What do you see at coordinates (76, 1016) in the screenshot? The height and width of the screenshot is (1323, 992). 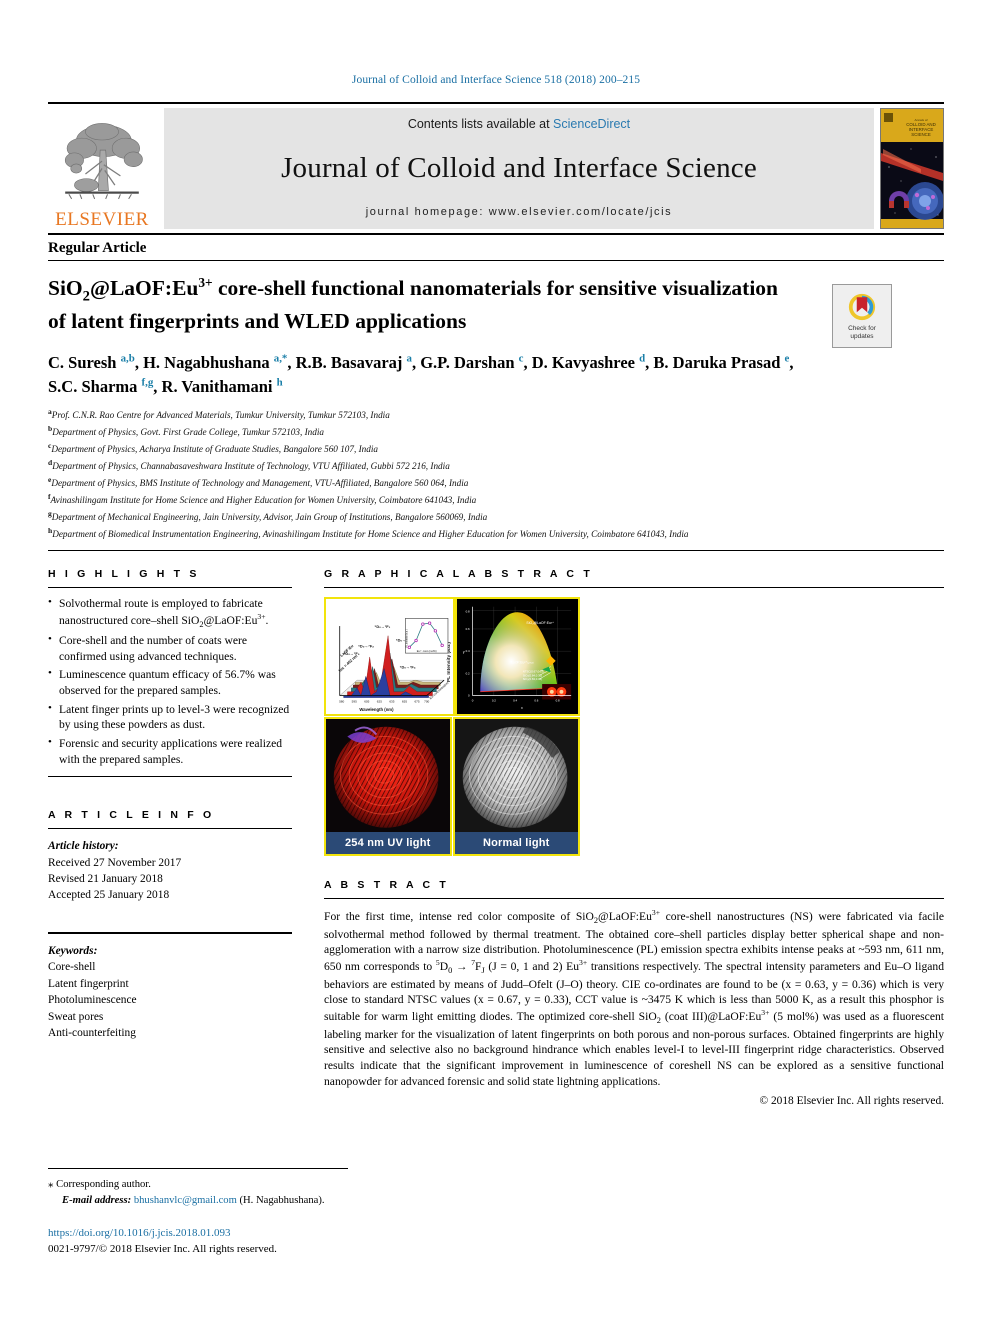 I see `keyword-item: Sweat pores` at bounding box center [76, 1016].